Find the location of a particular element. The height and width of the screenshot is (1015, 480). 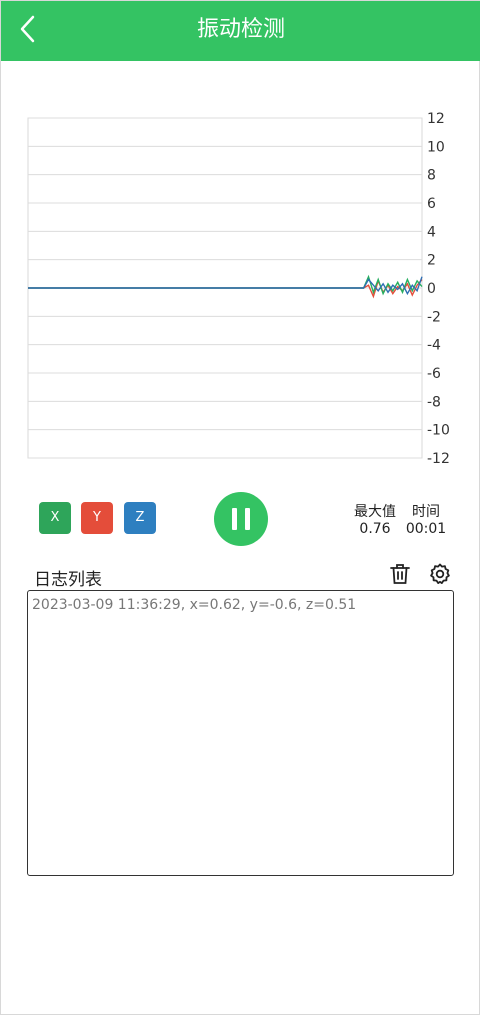

y-tick-label: 4 is located at coordinates (431, 232).